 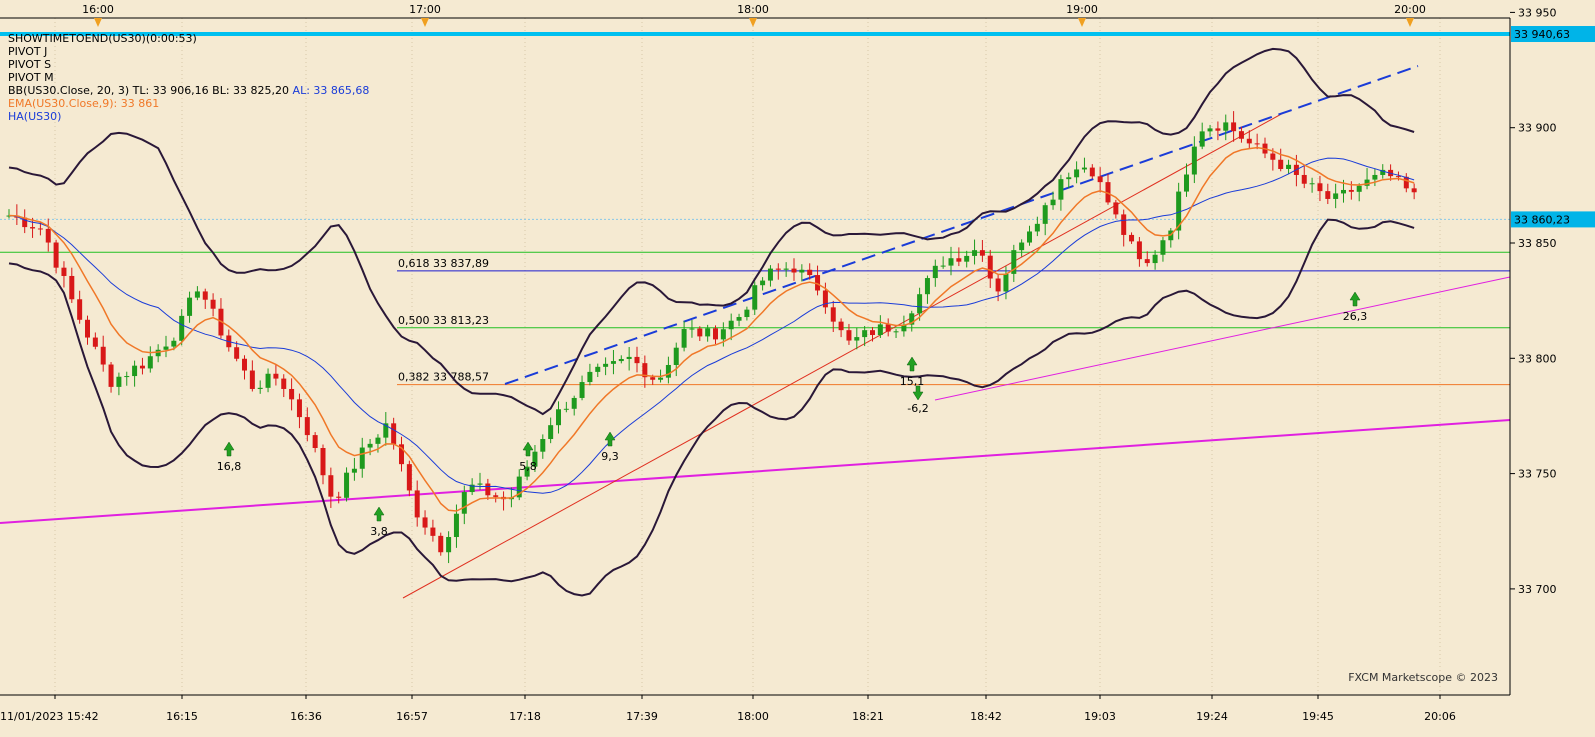 What do you see at coordinates (28, 51) in the screenshot?
I see `legend-row: PIVOT J` at bounding box center [28, 51].